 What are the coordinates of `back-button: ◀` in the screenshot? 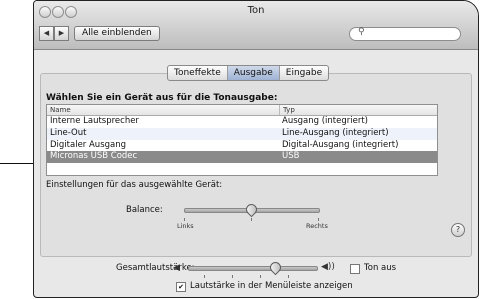 It's located at (46, 33).